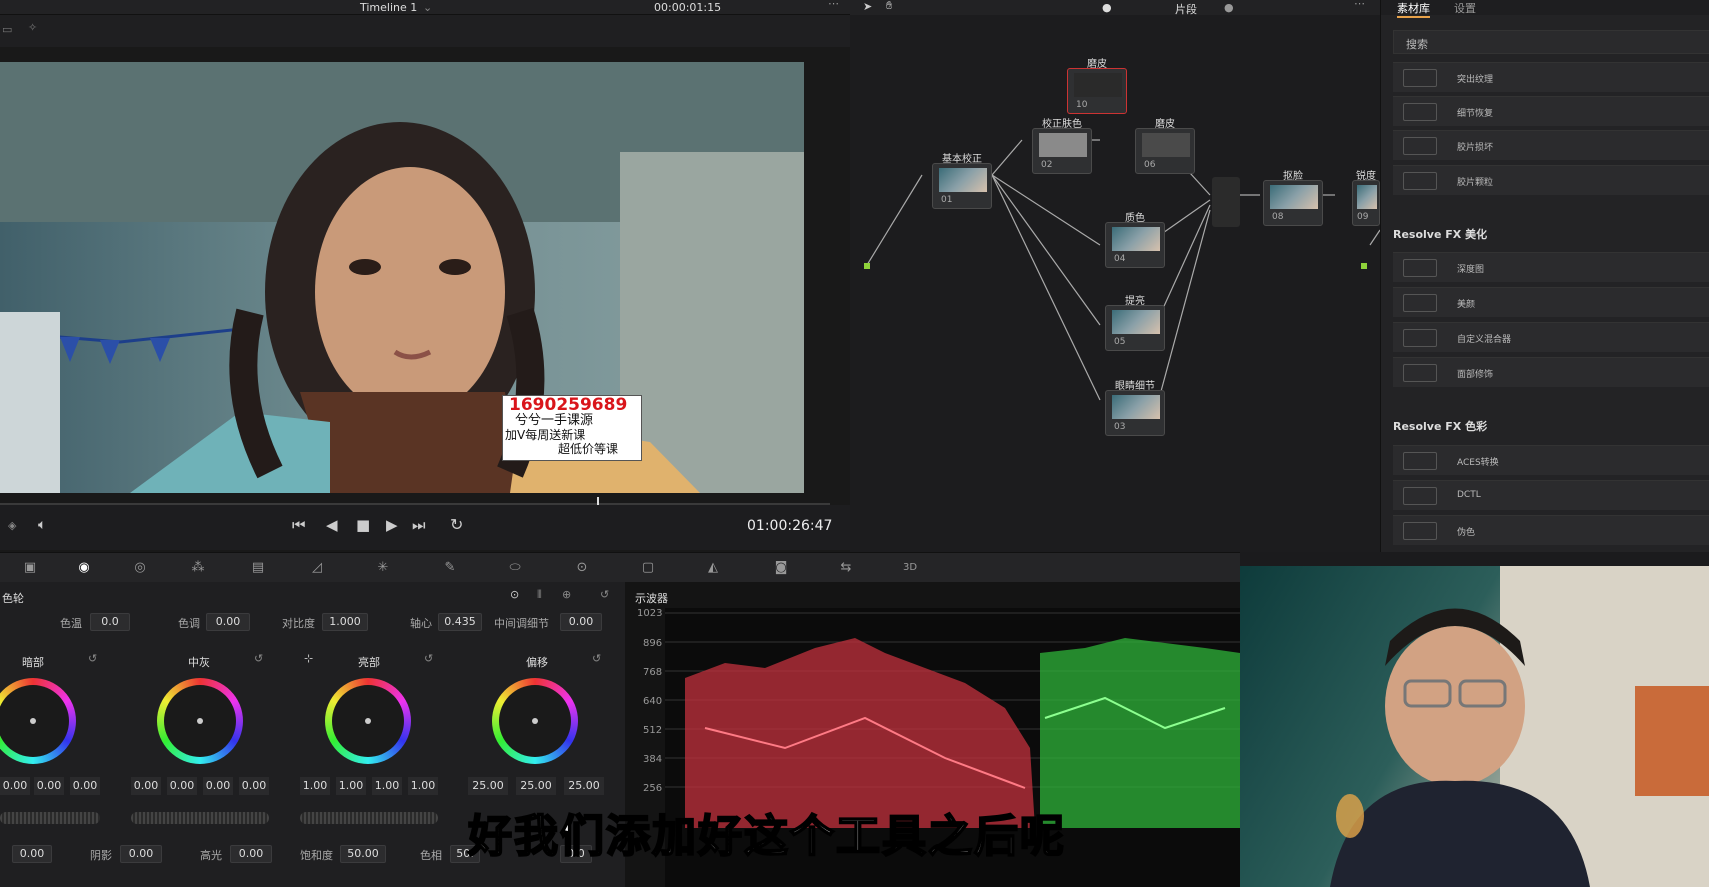 The width and height of the screenshot is (1709, 887). I want to click on play-icon: ▶, so click(392, 525).